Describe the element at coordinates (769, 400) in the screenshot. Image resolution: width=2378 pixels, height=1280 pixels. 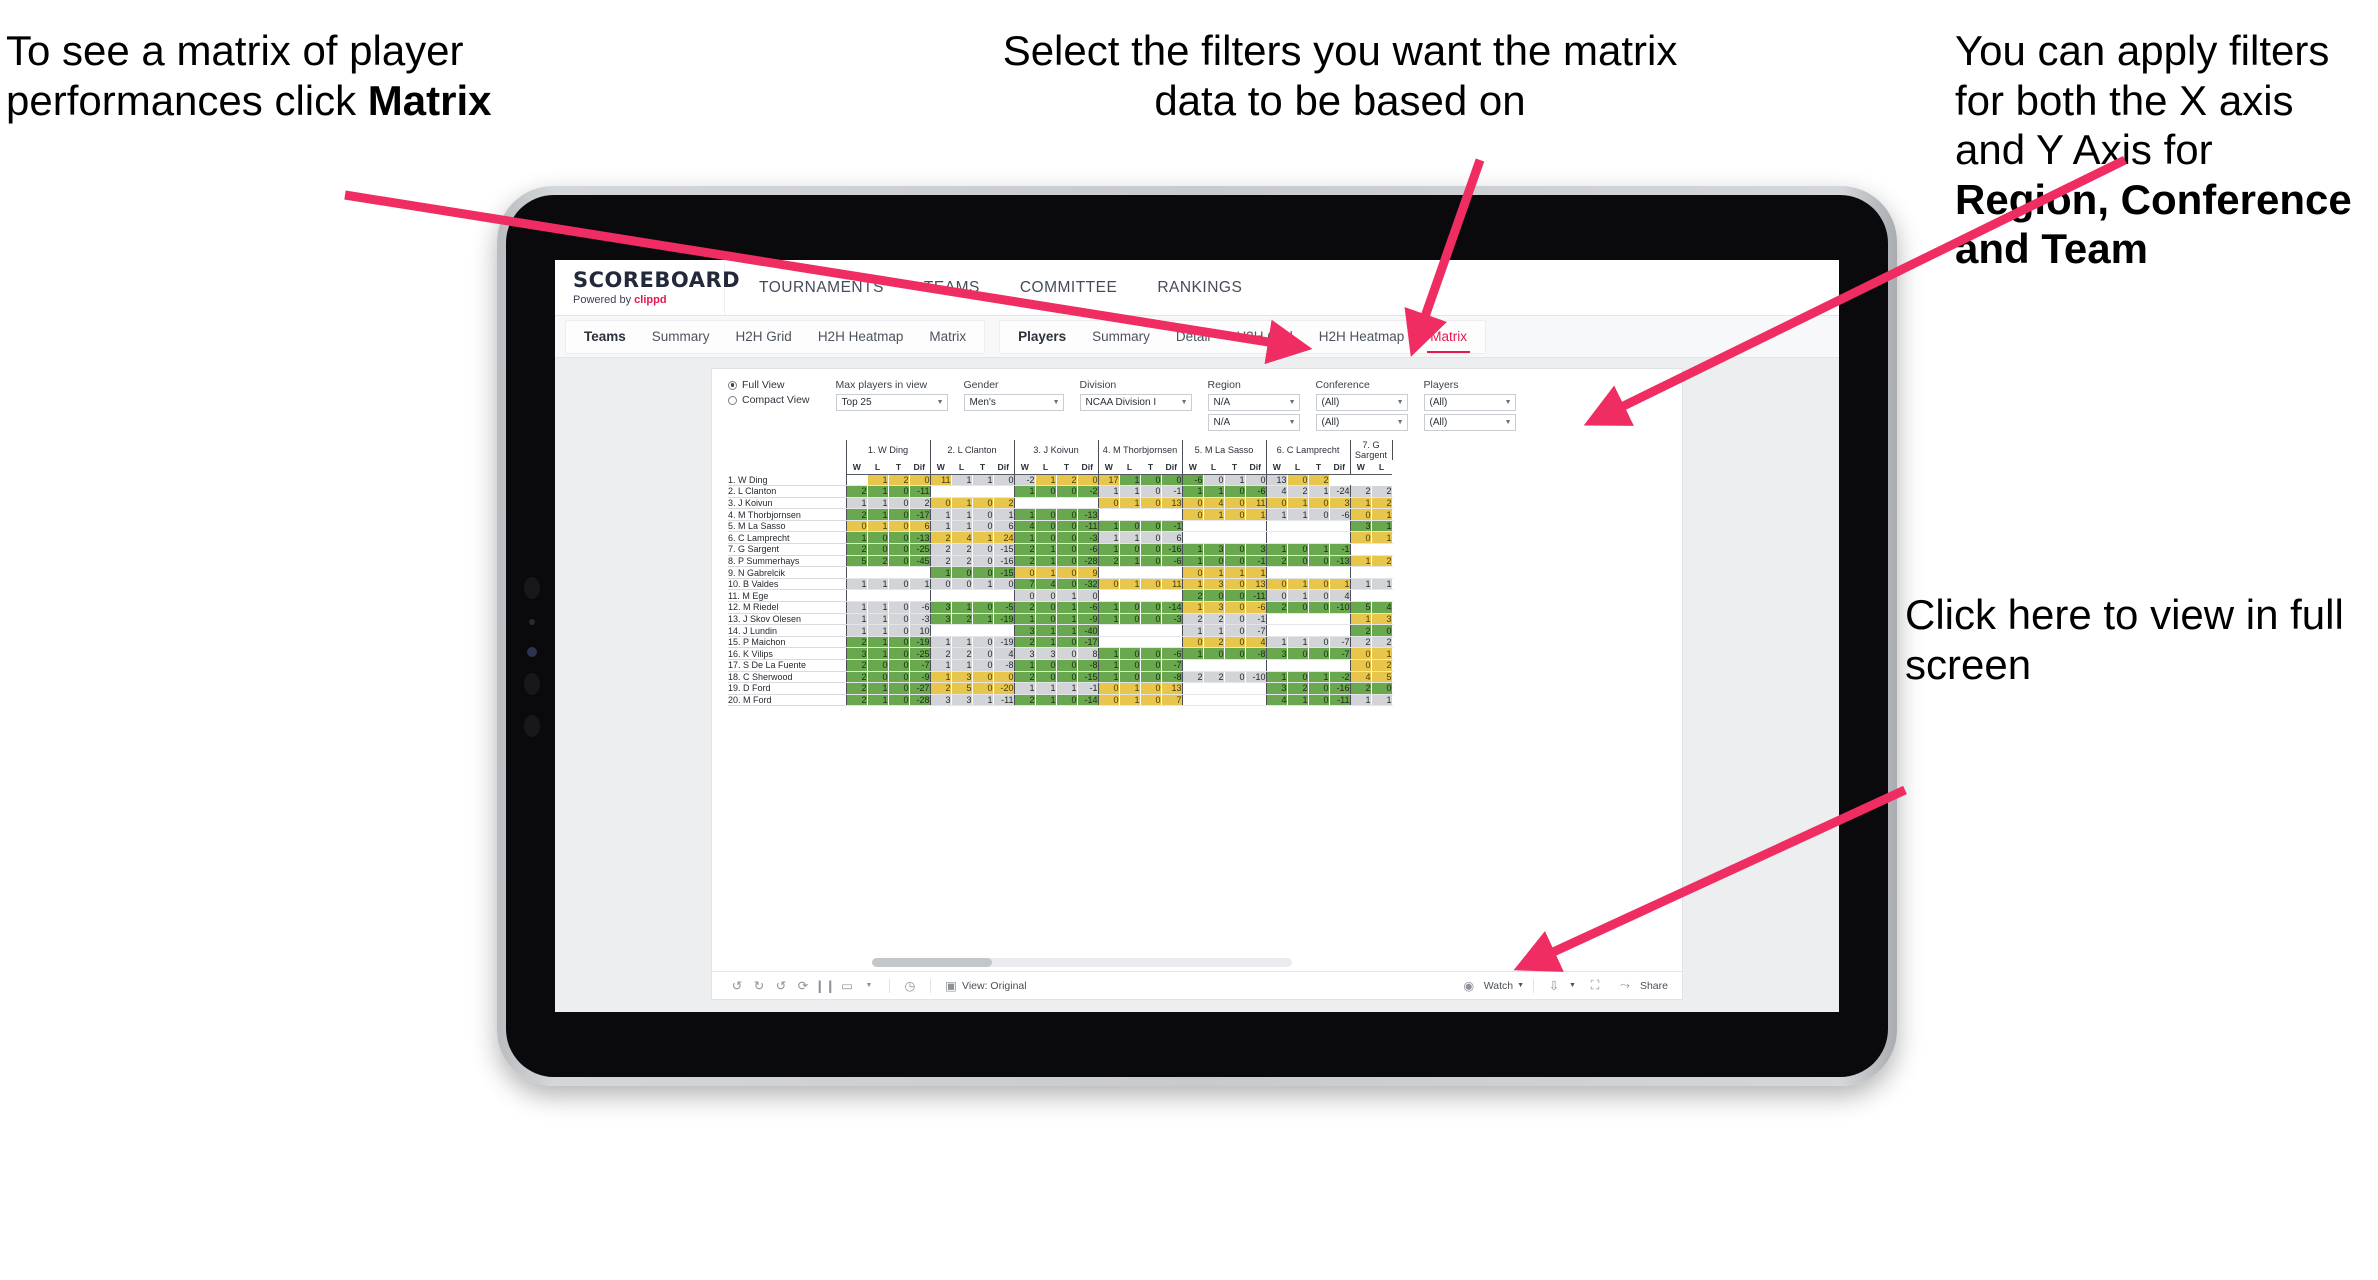
I see `radio-compact-view: Compact View` at that location.